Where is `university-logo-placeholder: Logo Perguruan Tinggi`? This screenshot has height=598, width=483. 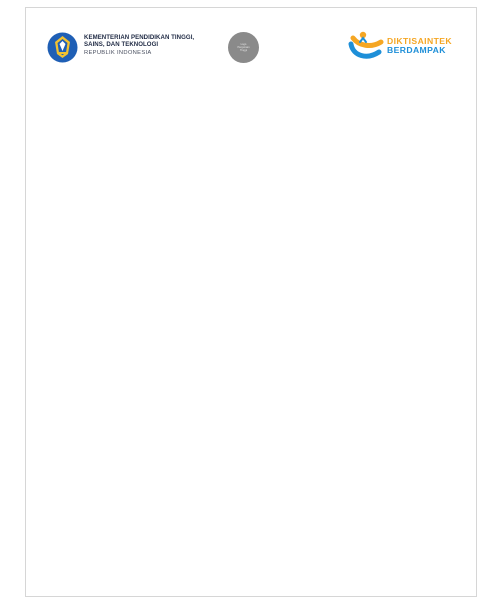 university-logo-placeholder: Logo Perguruan Tinggi is located at coordinates (243, 47).